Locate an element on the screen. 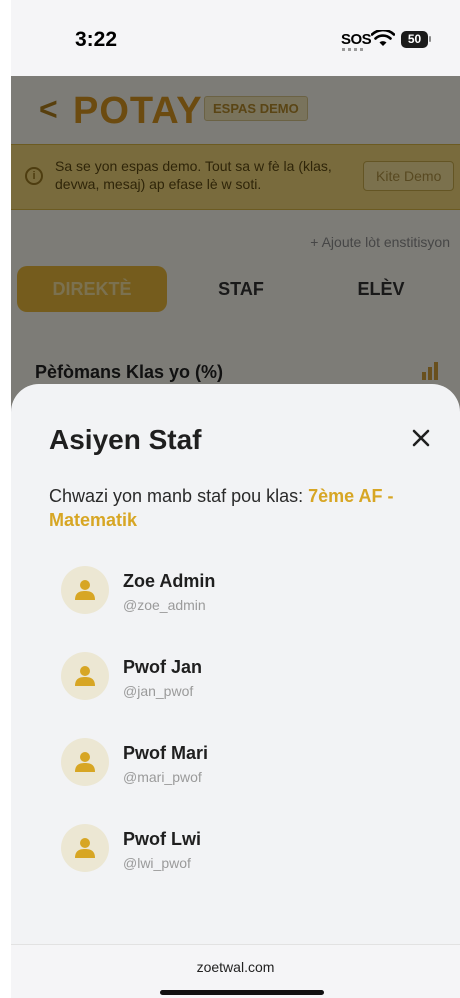 This screenshot has width=460, height=998. sos-indicator: SOS is located at coordinates (356, 39).